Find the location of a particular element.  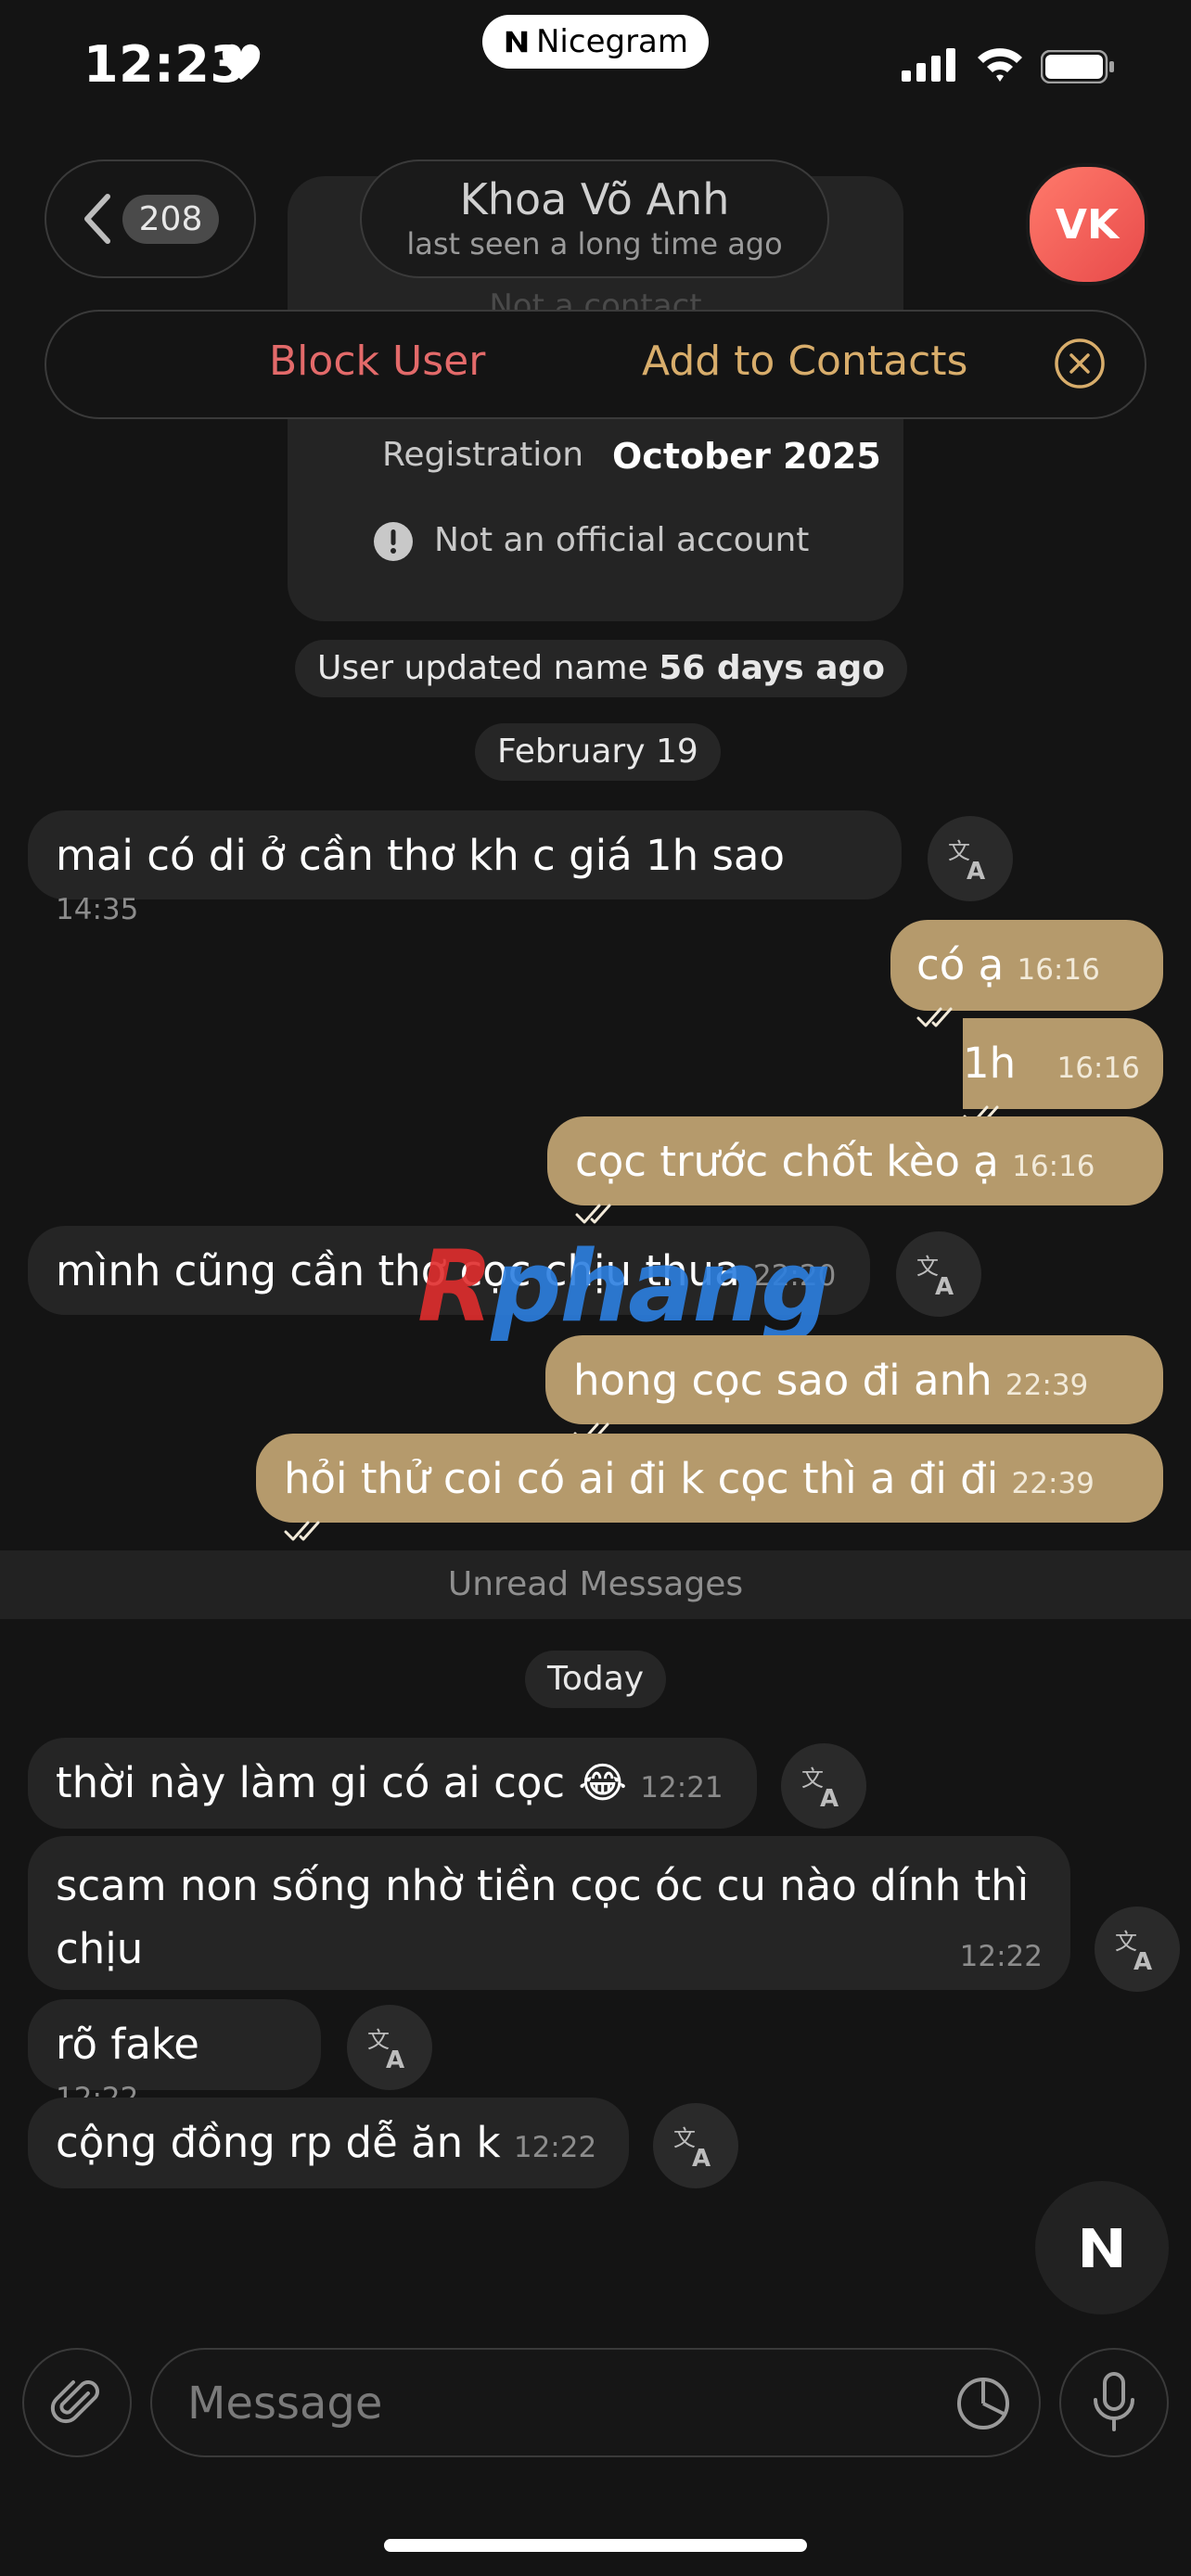

message-text: cộng đồng rp dễ ăn k is located at coordinates (278, 2142).